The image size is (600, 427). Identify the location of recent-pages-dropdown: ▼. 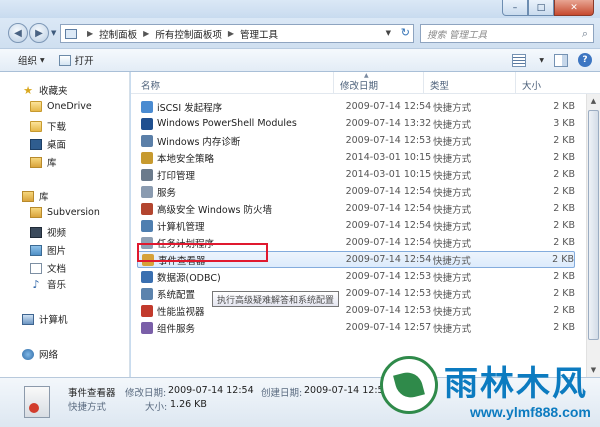
(53, 33).